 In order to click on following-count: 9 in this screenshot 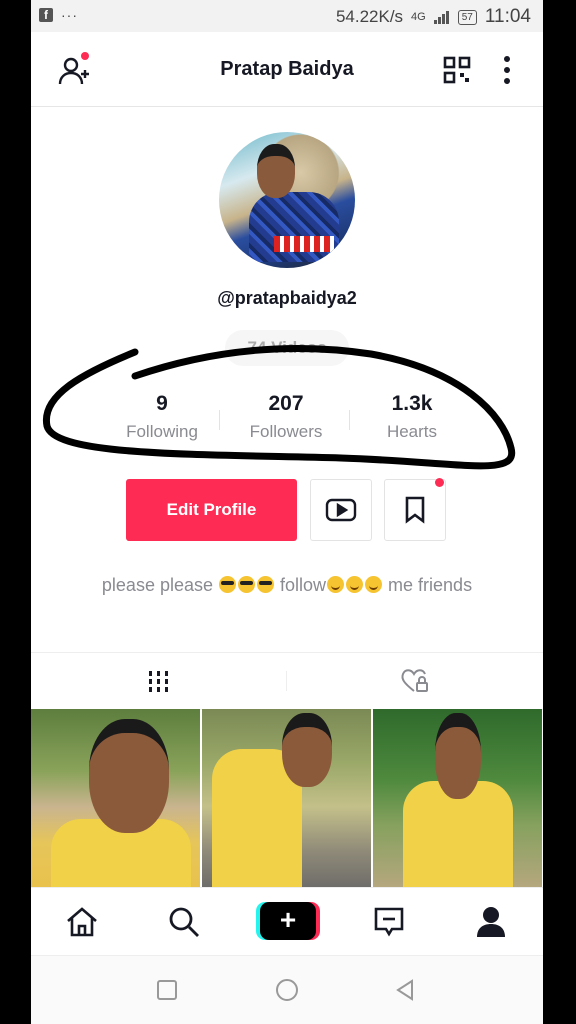, I will do `click(162, 403)`.